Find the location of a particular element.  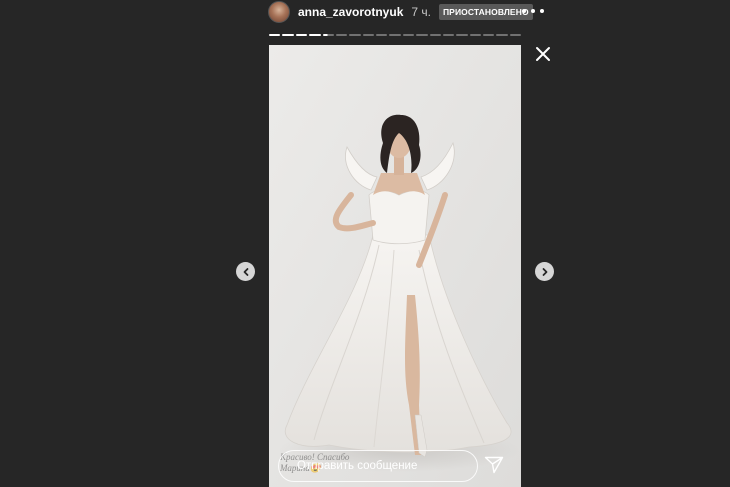

next-story-button is located at coordinates (544, 271).